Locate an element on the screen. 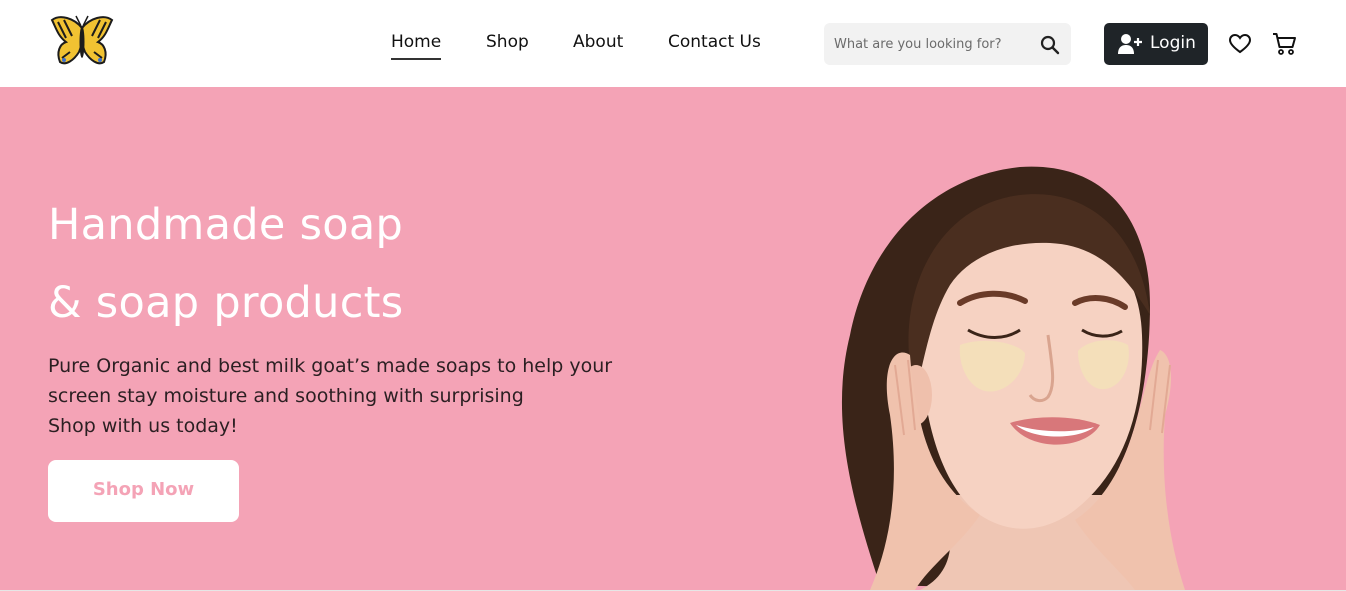 This screenshot has height=591, width=1346. hero-title-line-2: & soap products is located at coordinates (226, 303).